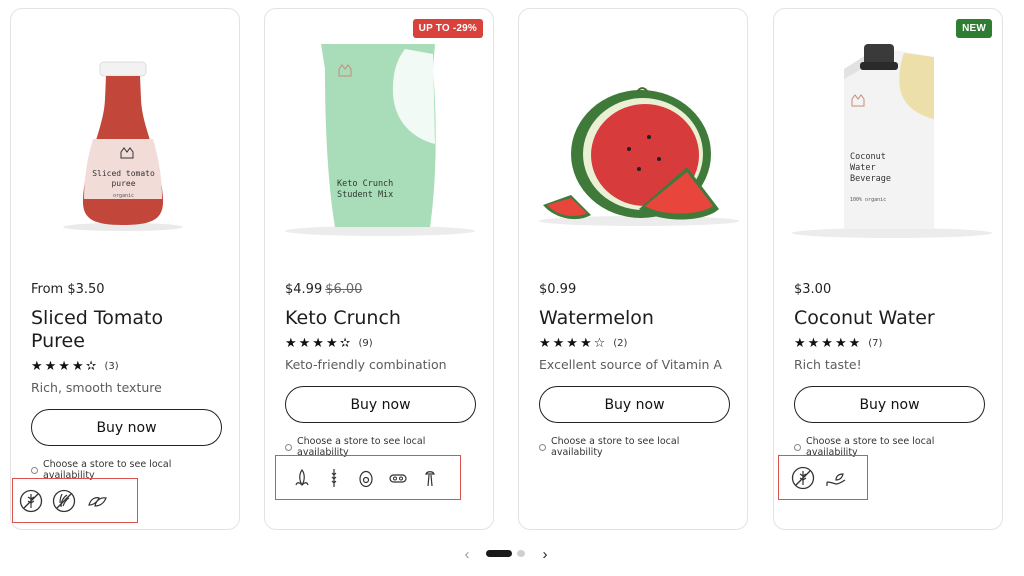 Image resolution: width=1024 pixels, height=576 pixels. I want to click on new-badge: NEW, so click(974, 28).